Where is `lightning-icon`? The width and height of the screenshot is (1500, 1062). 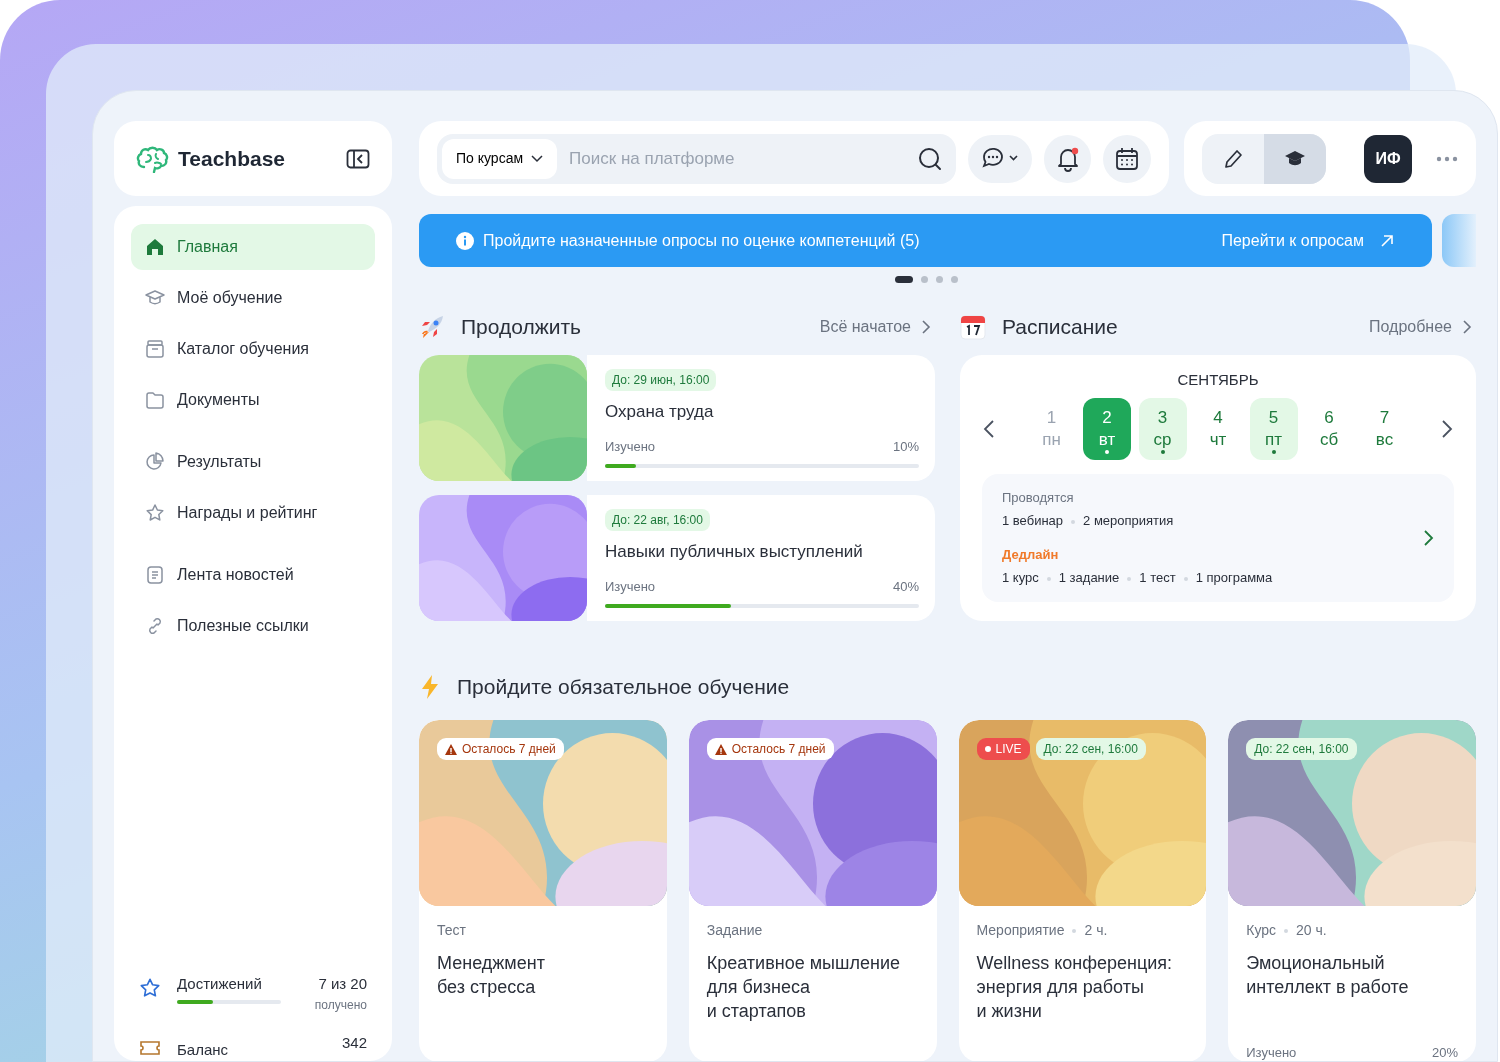 lightning-icon is located at coordinates (430, 687).